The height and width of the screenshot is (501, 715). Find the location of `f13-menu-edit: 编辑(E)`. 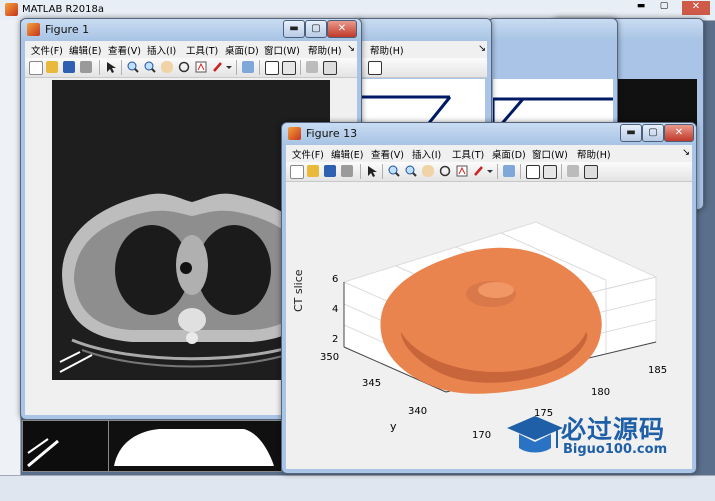

f13-menu-edit: 编辑(E) is located at coordinates (347, 154).